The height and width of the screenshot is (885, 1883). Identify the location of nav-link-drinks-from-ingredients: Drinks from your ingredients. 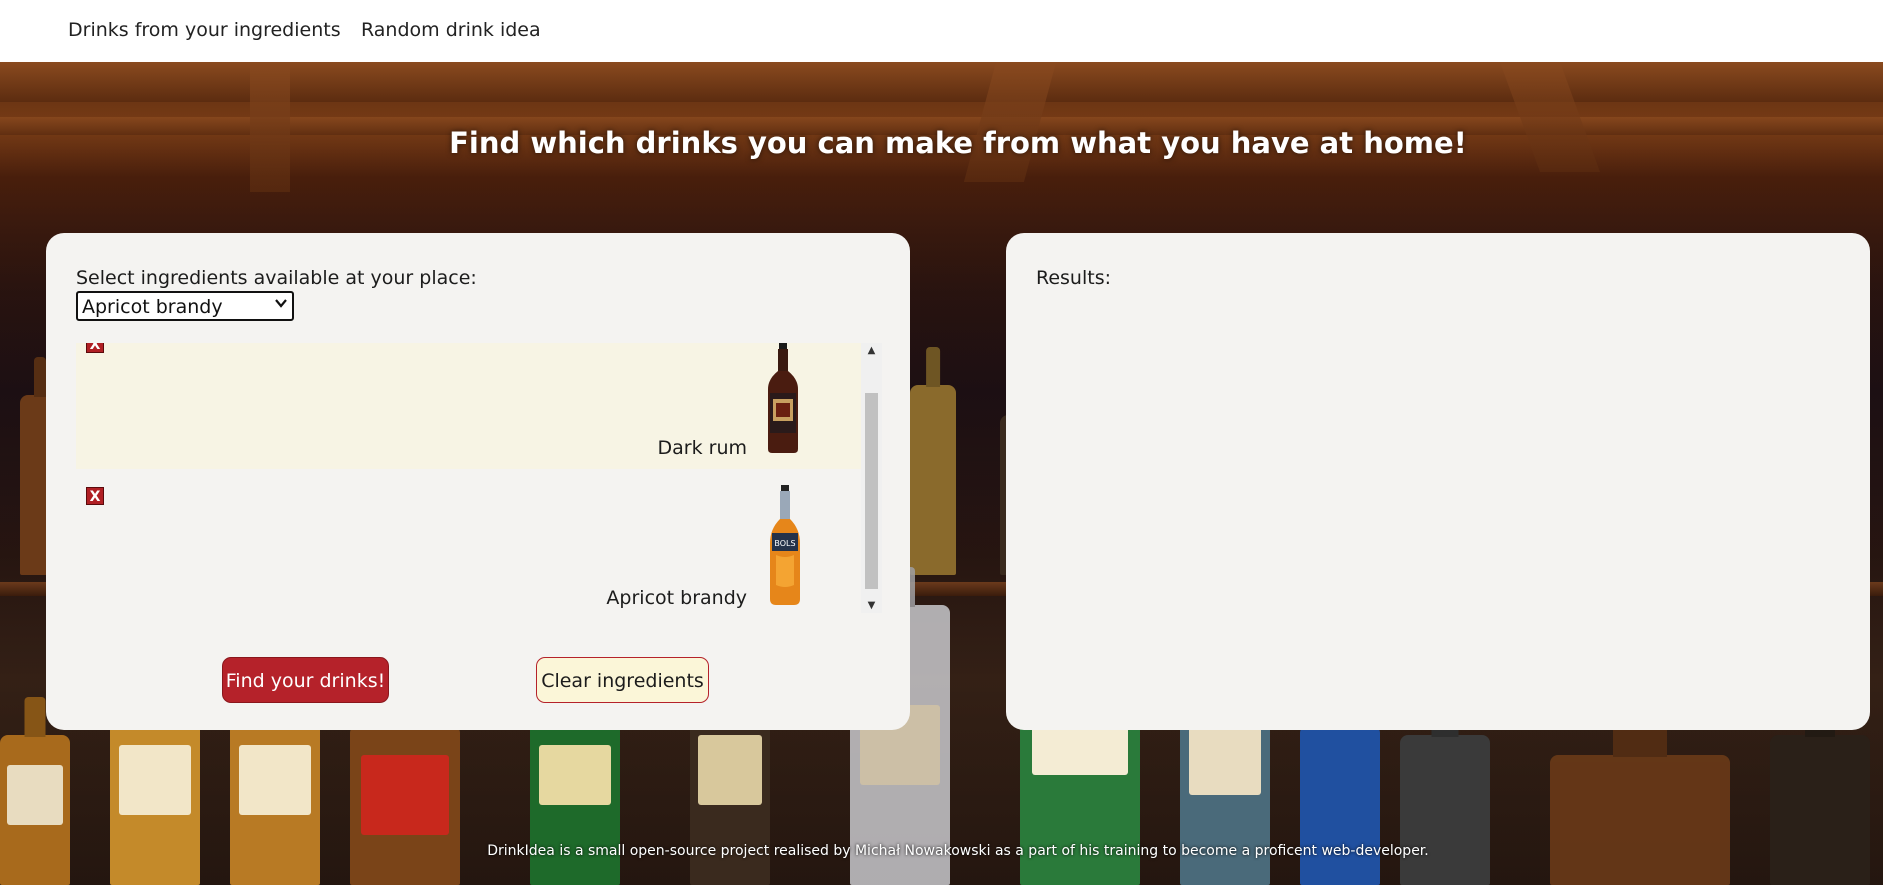
(204, 30).